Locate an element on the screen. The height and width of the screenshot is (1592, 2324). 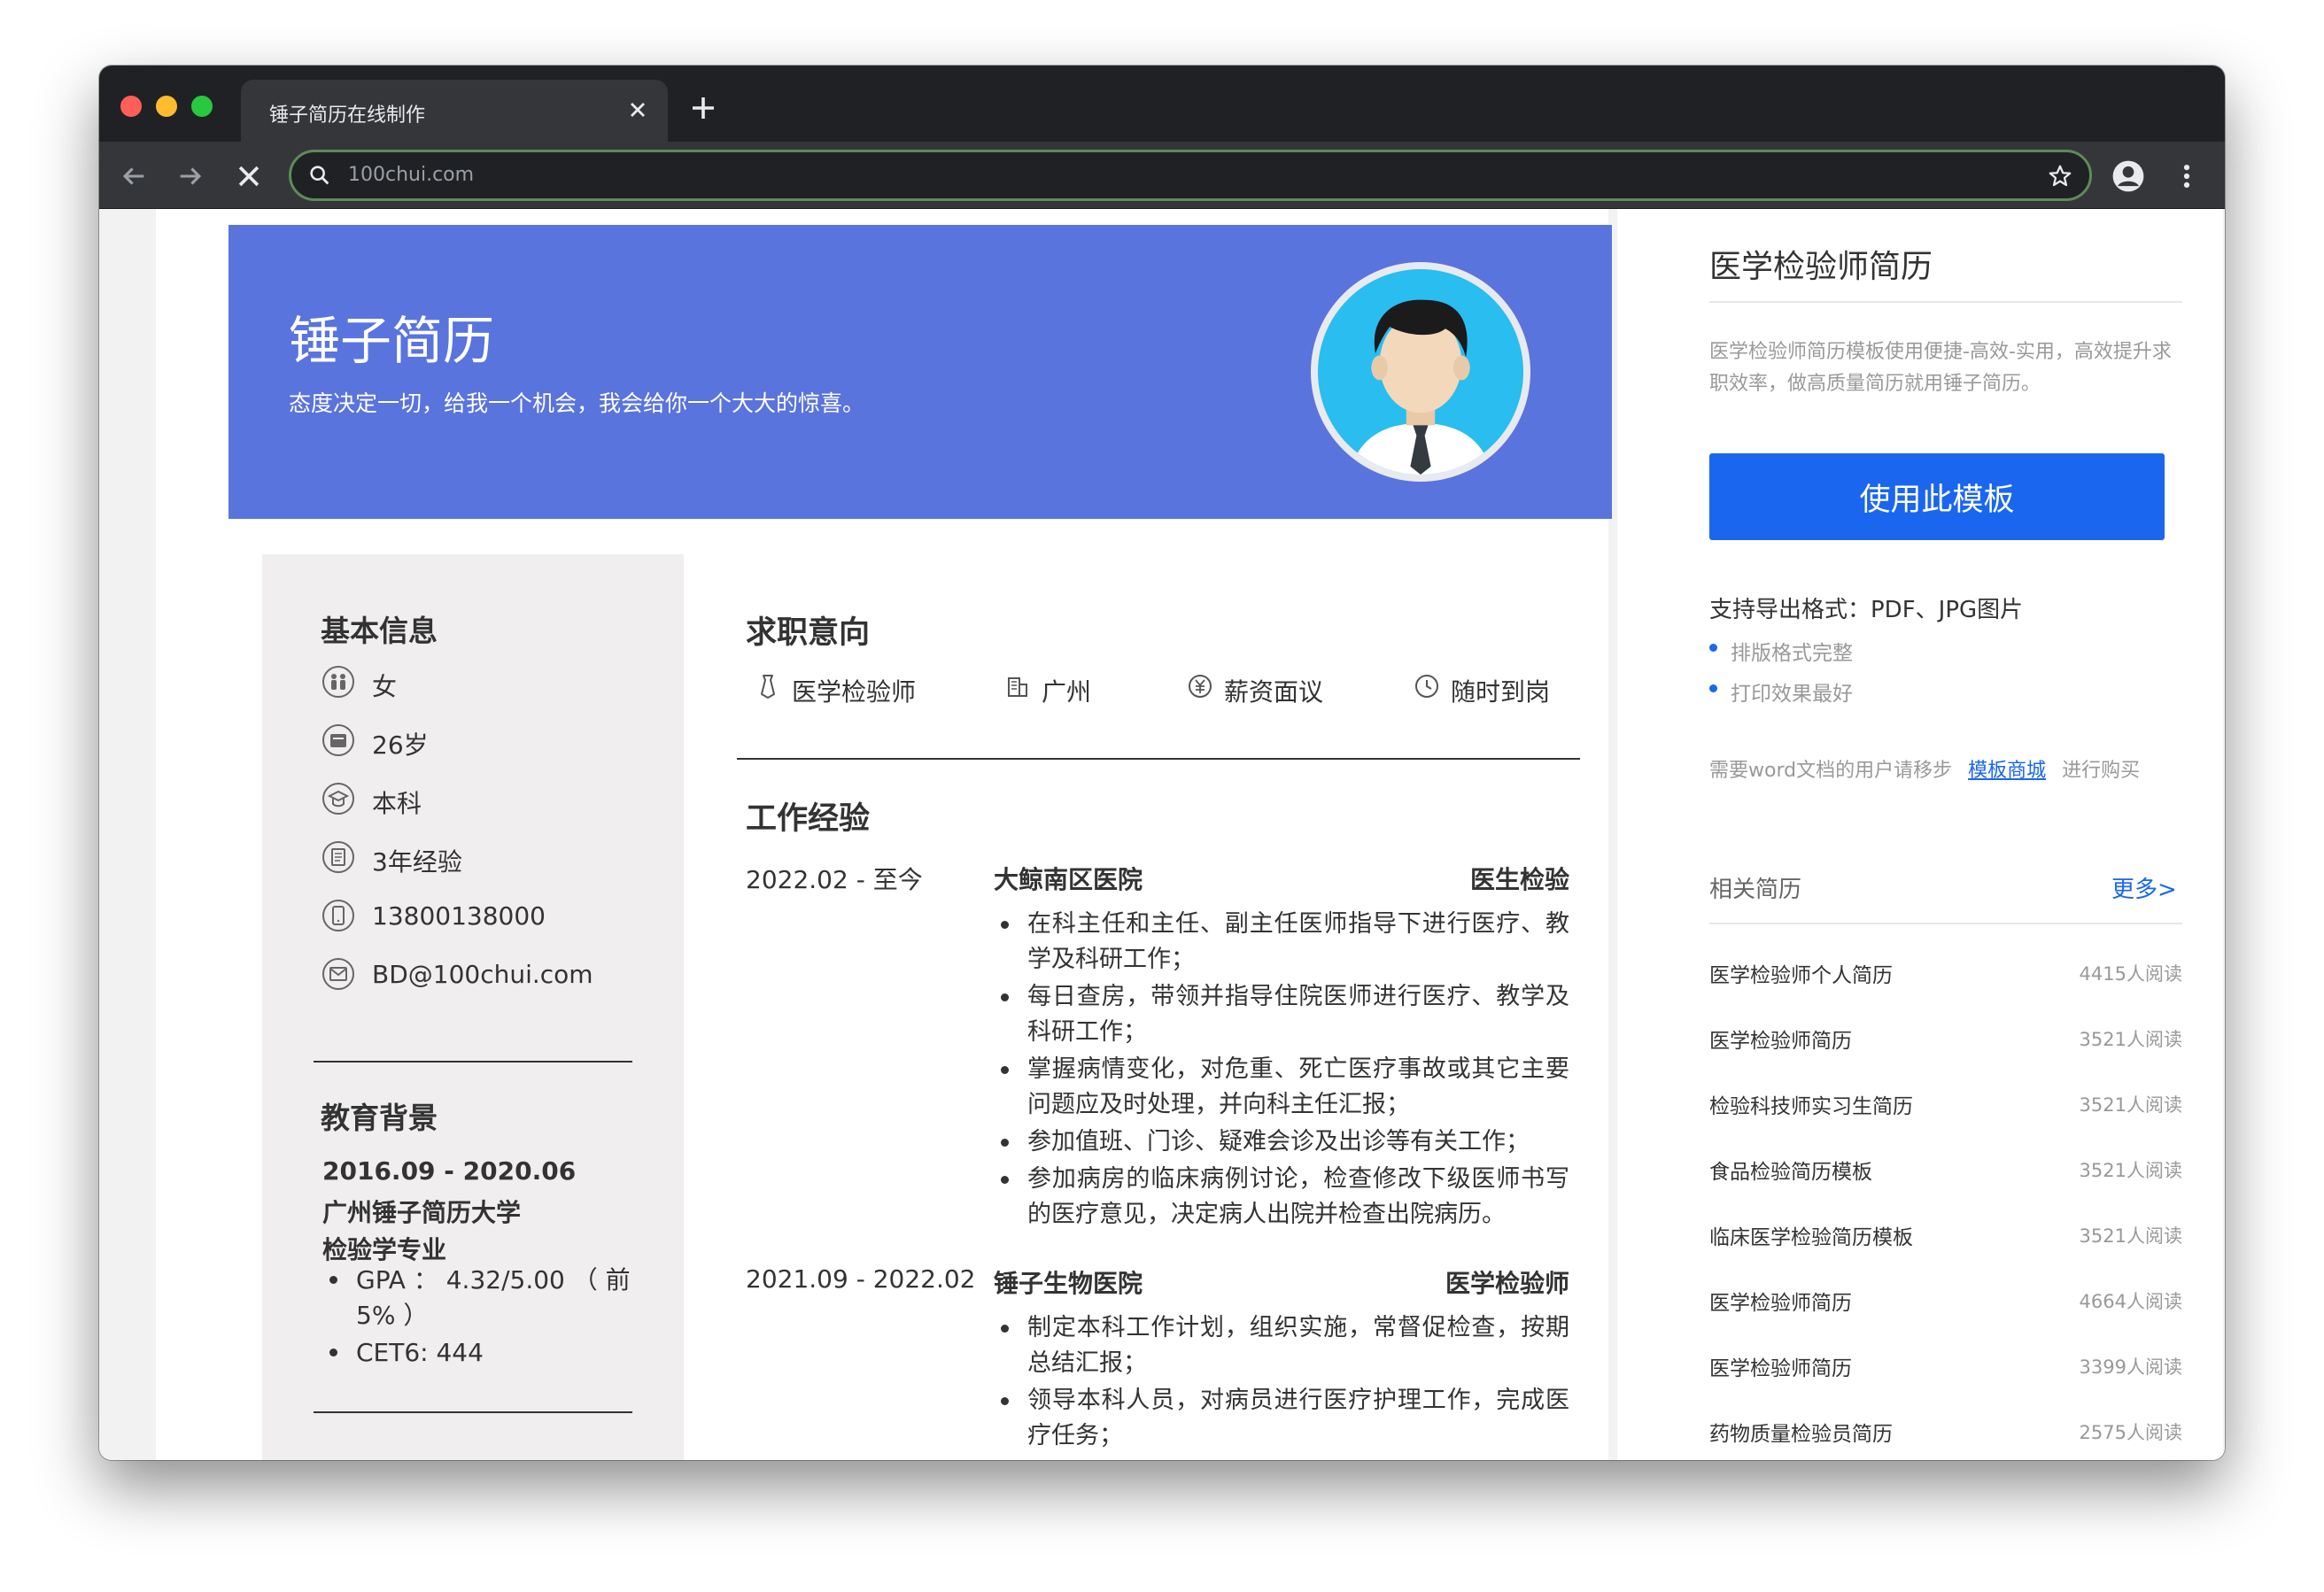
work-title: 工作经验 is located at coordinates (808, 819).